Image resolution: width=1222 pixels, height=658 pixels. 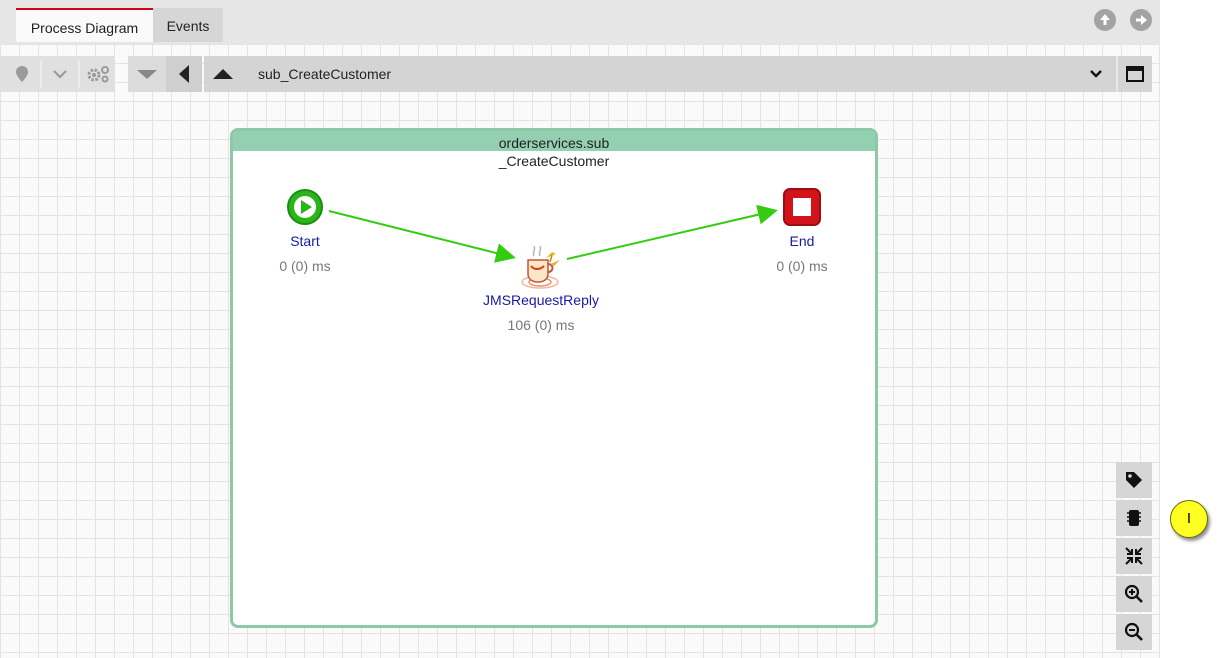 What do you see at coordinates (580, 22) in the screenshot?
I see `tab-bar: Process Diagram Events` at bounding box center [580, 22].